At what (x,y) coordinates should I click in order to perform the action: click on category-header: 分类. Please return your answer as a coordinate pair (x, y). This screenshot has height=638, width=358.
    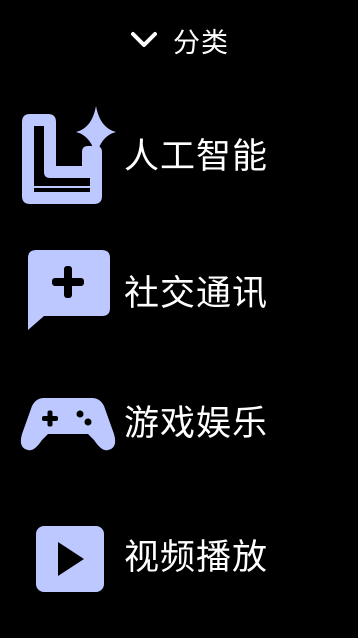
    Looking at the image, I should click on (179, 40).